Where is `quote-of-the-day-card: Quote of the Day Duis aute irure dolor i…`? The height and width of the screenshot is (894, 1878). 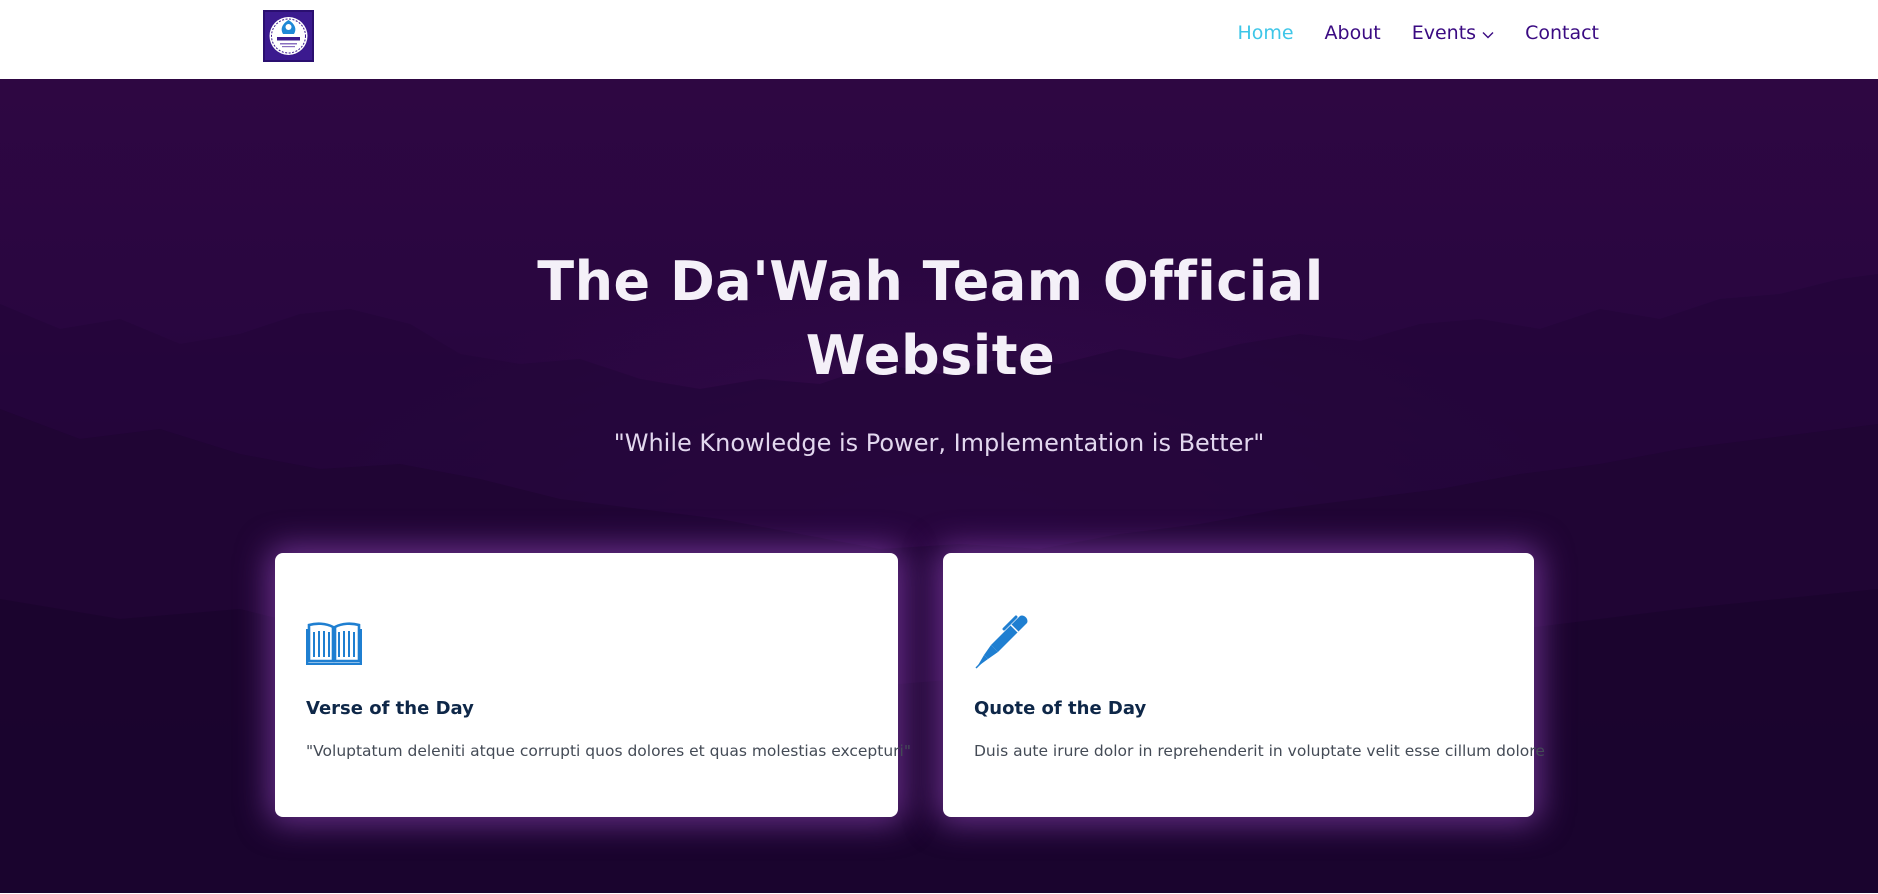
quote-of-the-day-card: Quote of the Day Duis aute irure dolor i… is located at coordinates (1244, 685).